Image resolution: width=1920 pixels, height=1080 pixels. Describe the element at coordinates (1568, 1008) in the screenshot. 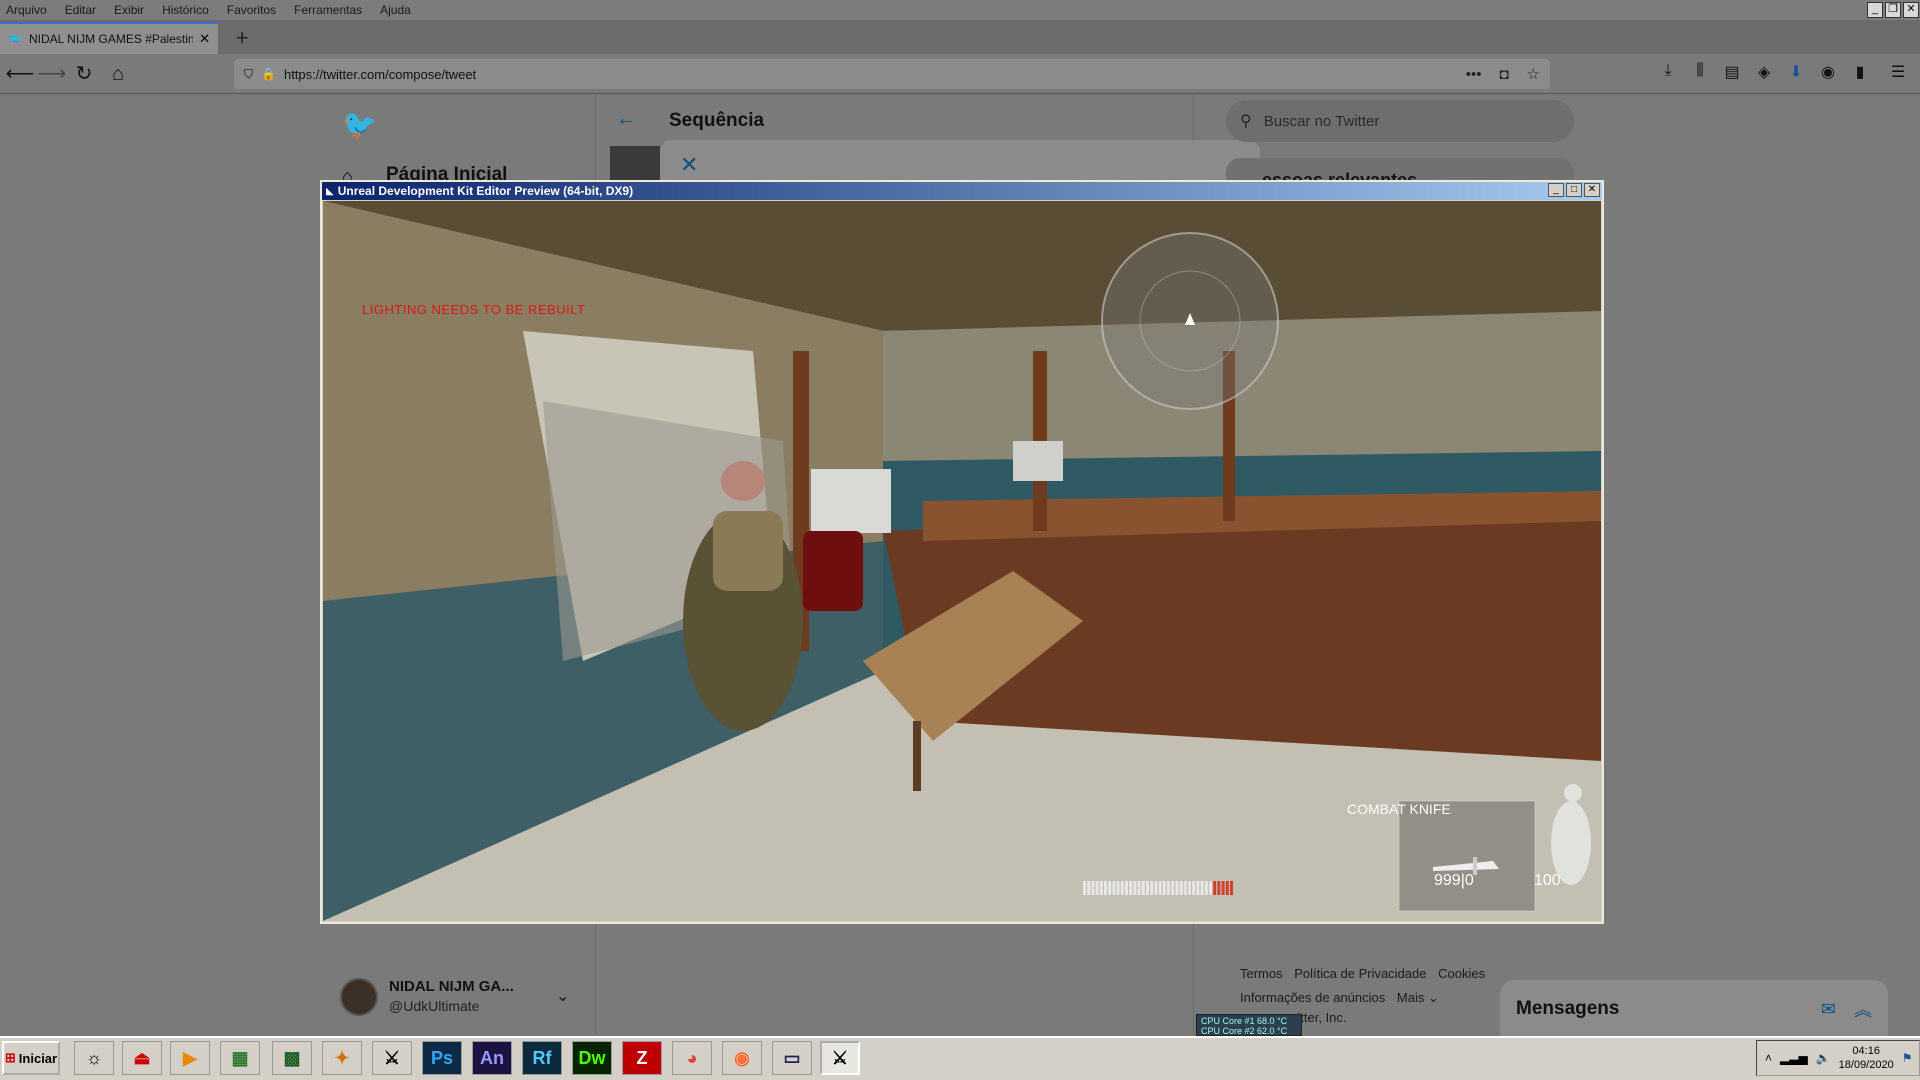

I see `messages-title: Mensagens` at that location.